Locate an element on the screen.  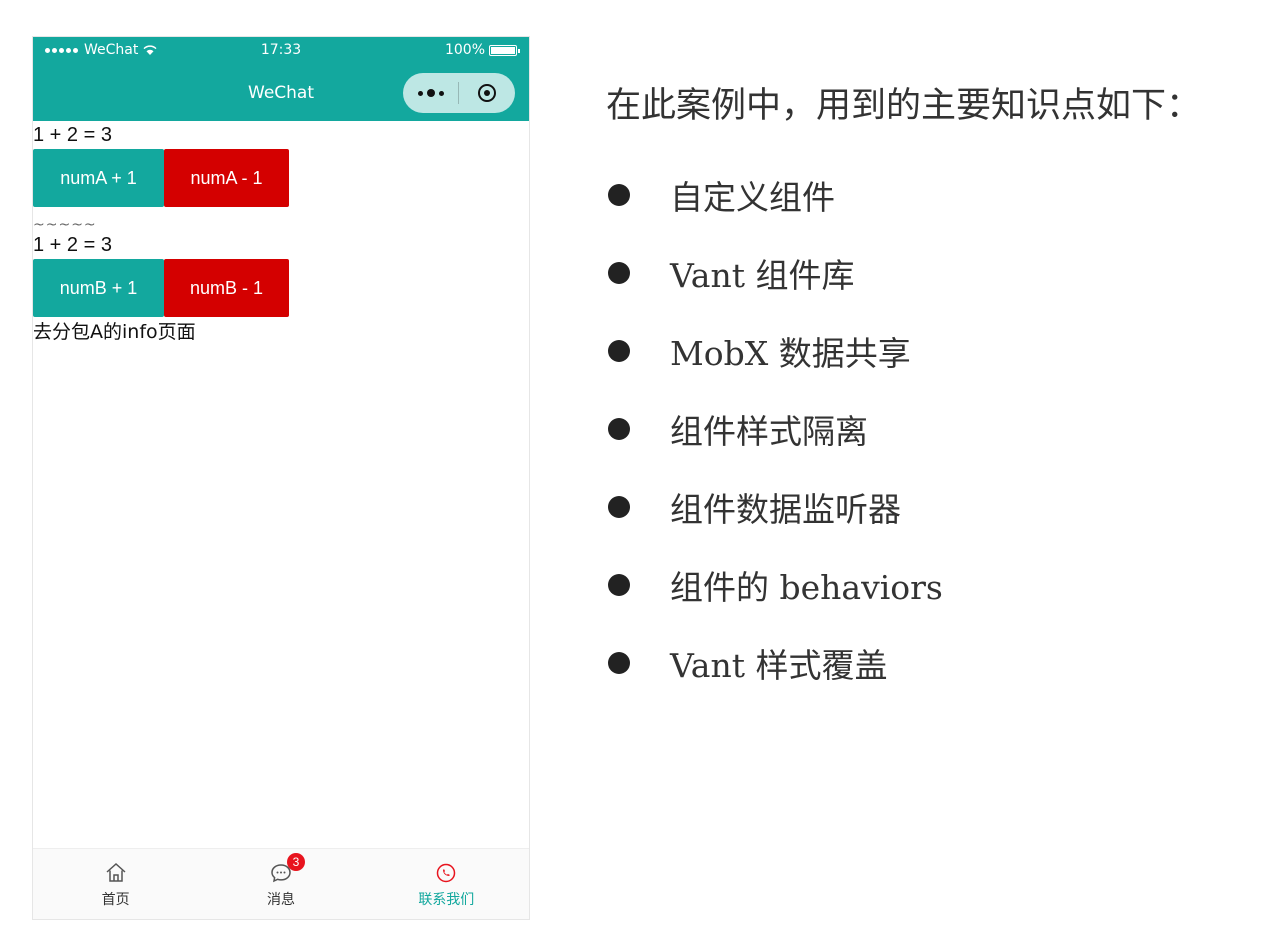
message-badge: 3 is located at coordinates (295, 862).